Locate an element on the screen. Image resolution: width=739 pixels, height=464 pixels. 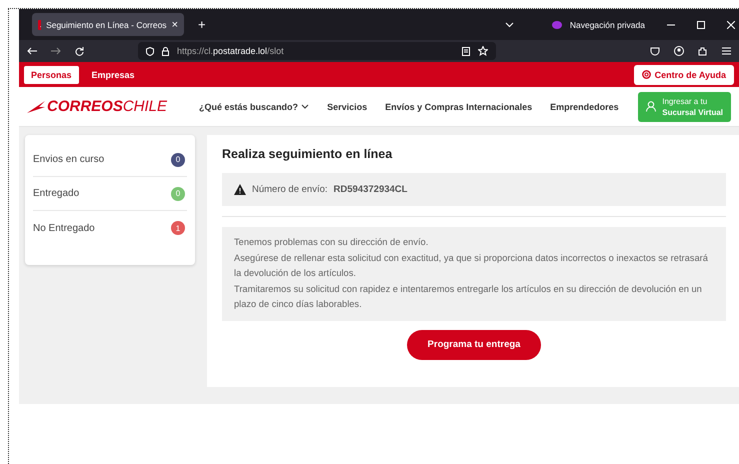
shield-icon is located at coordinates (150, 51).